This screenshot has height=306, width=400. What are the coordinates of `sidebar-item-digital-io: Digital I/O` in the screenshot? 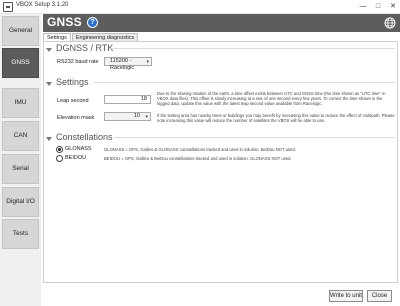 It's located at (20, 202).